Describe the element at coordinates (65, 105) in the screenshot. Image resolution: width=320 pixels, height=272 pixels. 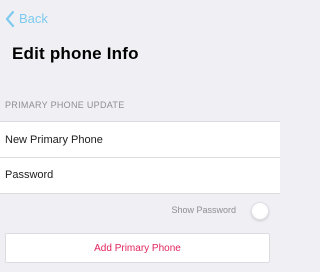
I see `section-header: PRIMARY PHONE UPDATE` at that location.